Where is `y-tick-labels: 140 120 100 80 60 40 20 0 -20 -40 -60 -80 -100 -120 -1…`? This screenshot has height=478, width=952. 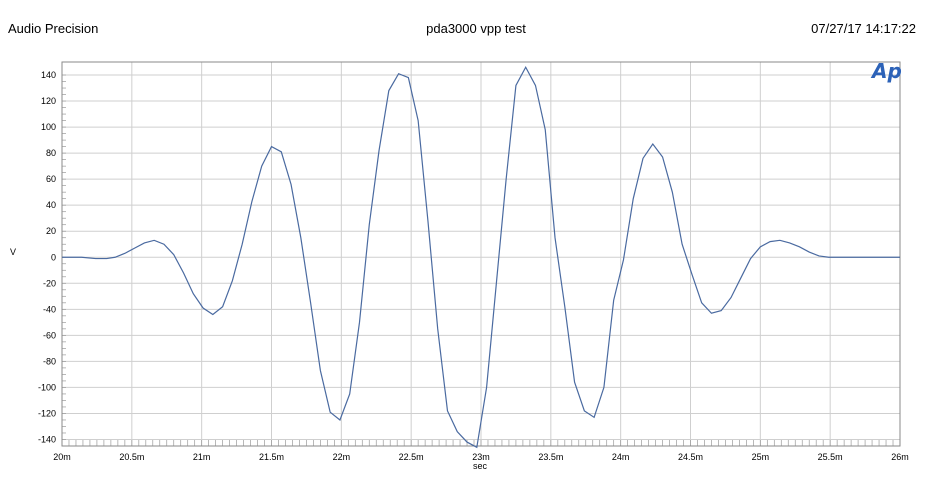
y-tick-labels: 140 120 100 80 60 40 20 0 -20 -40 -60 -80 -100 -120 -1… is located at coordinates (47, 257).